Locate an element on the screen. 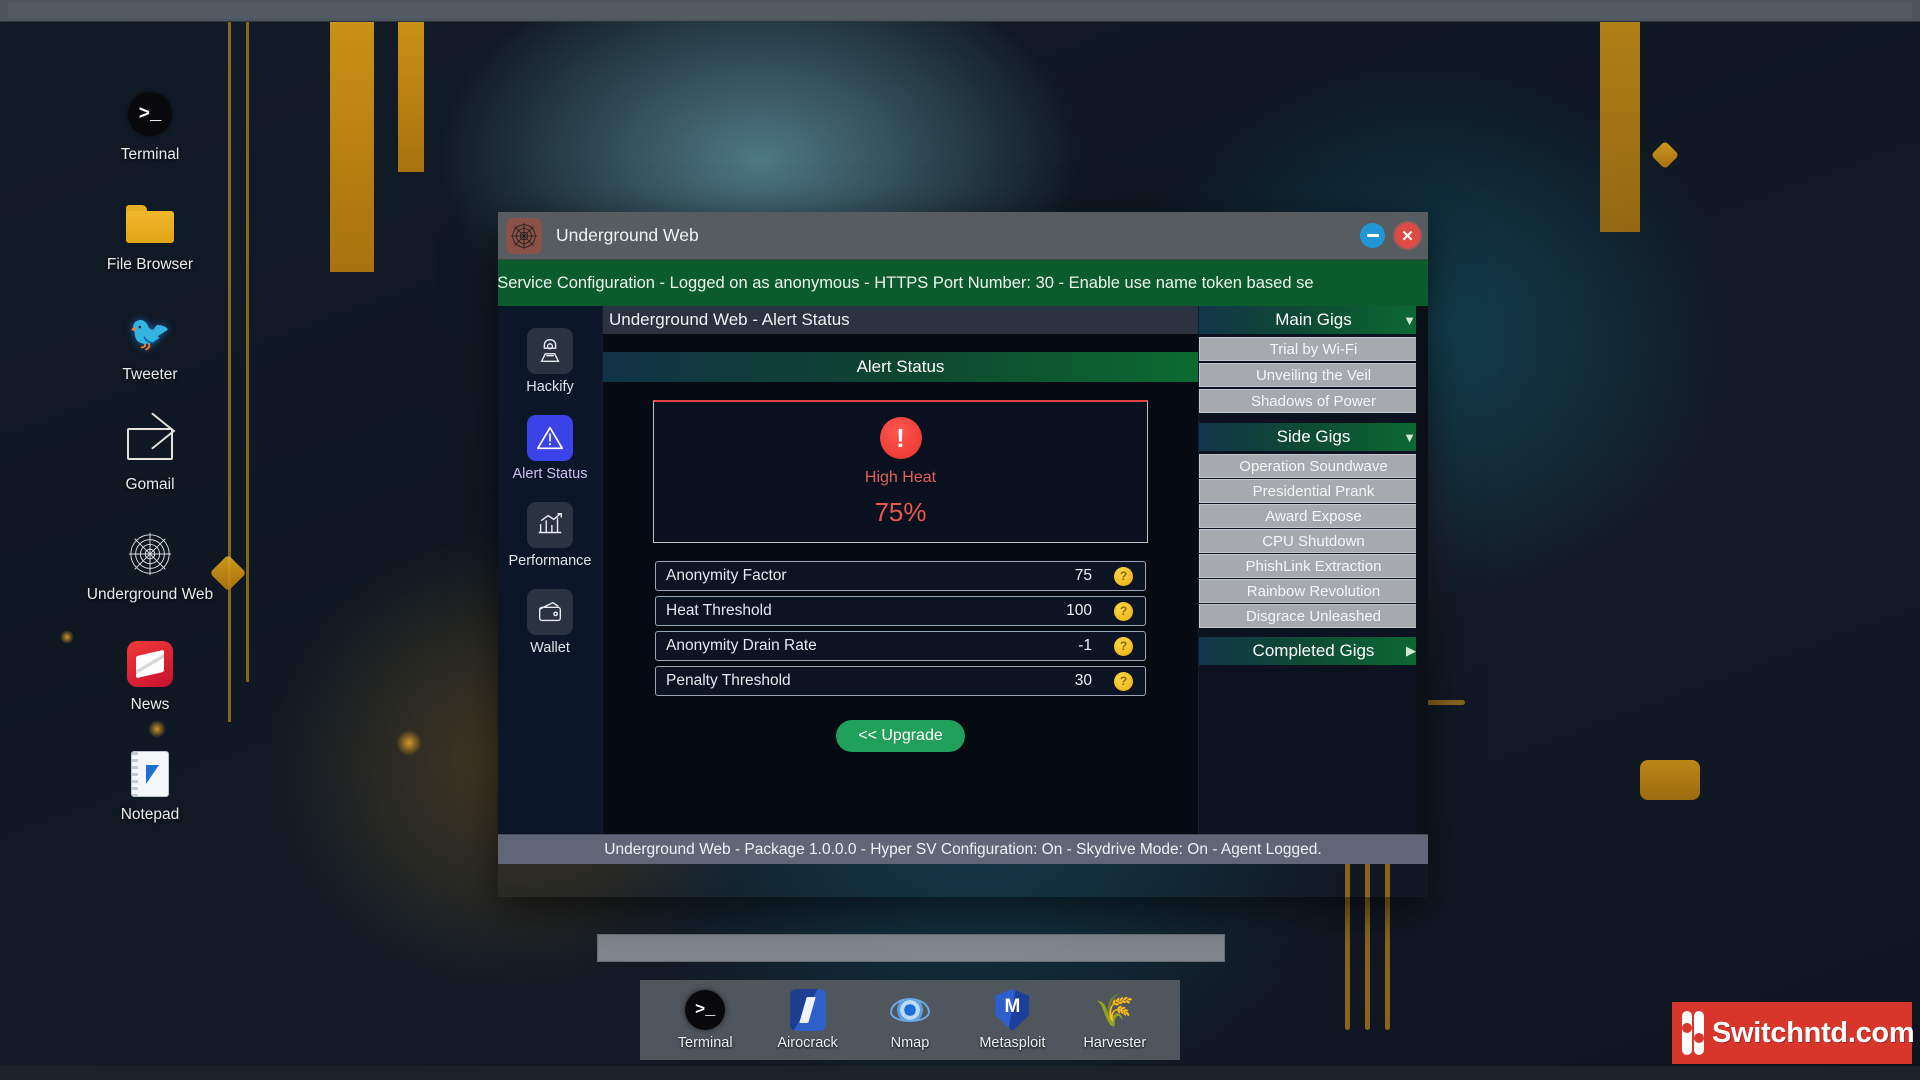 The height and width of the screenshot is (1080, 1920). notepad-icon is located at coordinates (150, 774).